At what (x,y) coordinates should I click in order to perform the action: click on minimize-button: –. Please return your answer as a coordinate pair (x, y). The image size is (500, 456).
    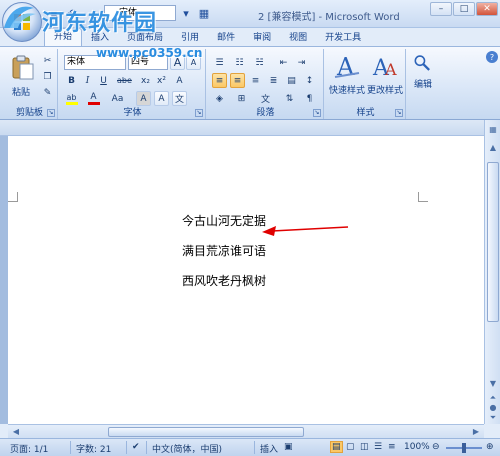
    Looking at the image, I should click on (441, 9).